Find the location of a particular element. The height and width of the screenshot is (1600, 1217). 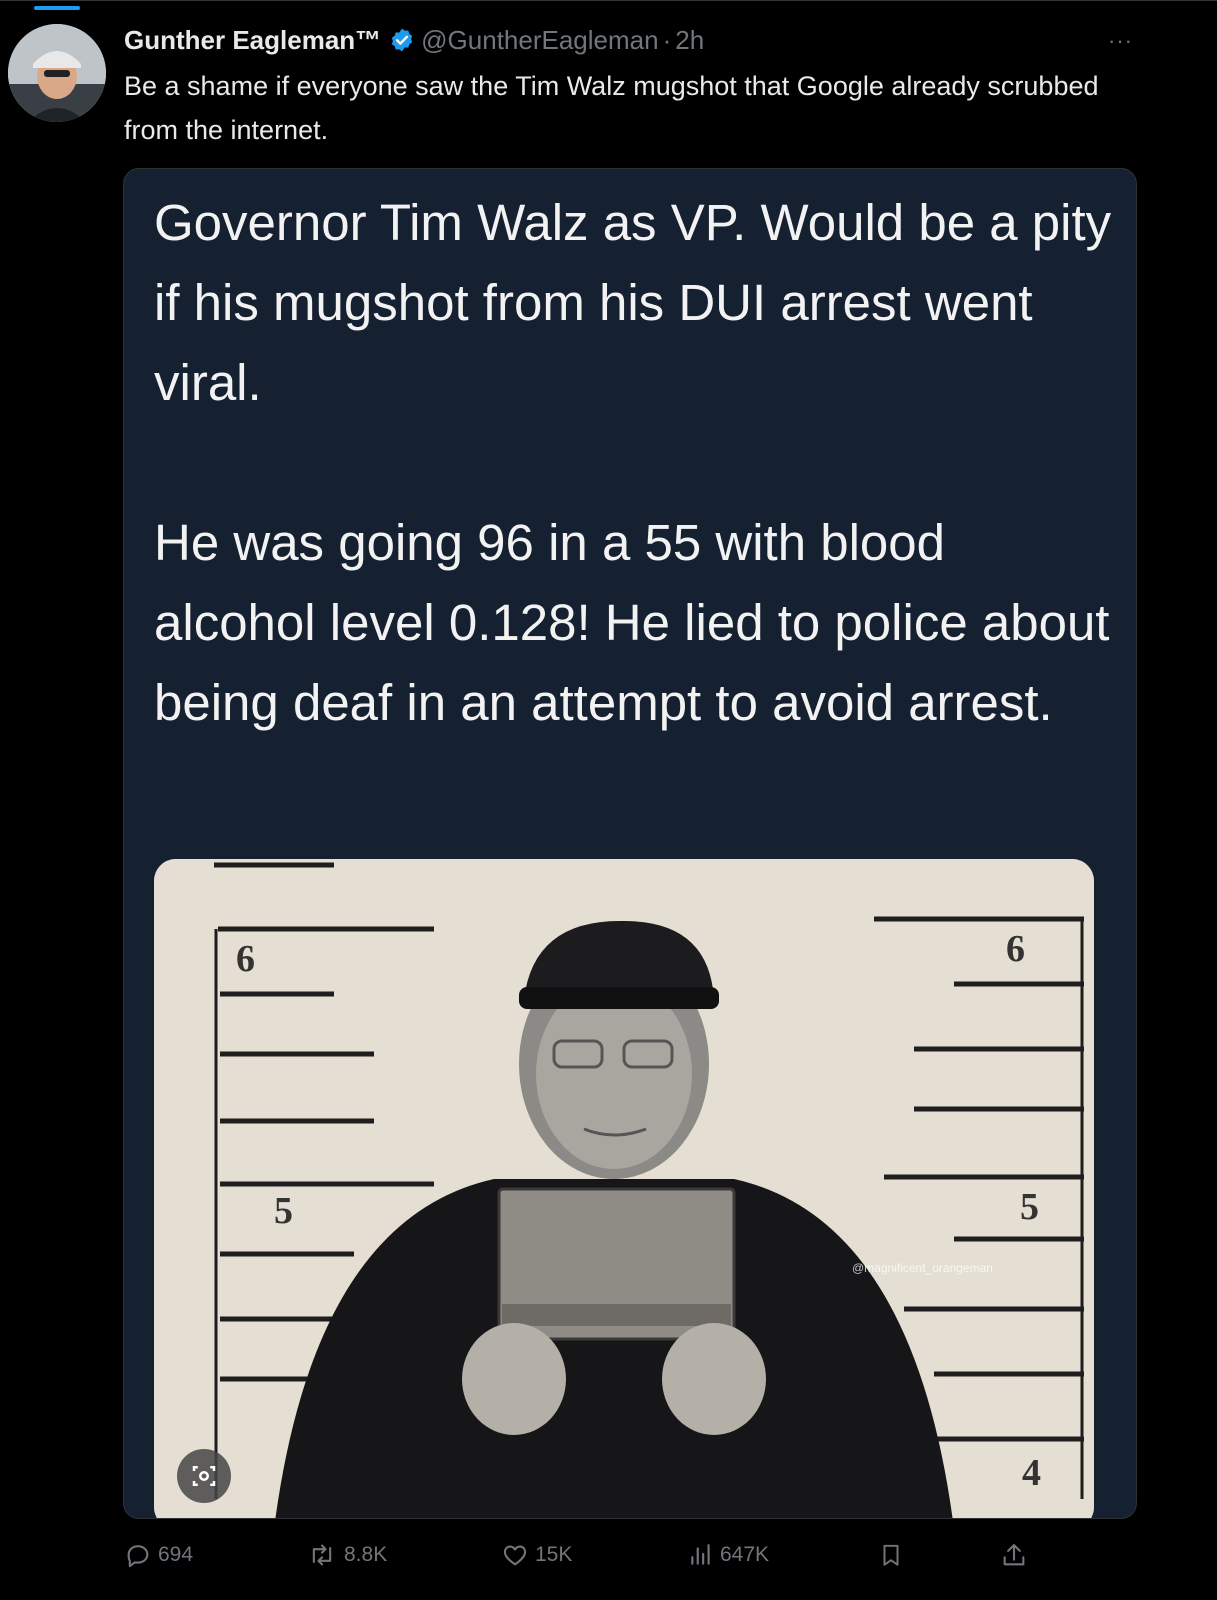

share-icon is located at coordinates (1014, 1555).